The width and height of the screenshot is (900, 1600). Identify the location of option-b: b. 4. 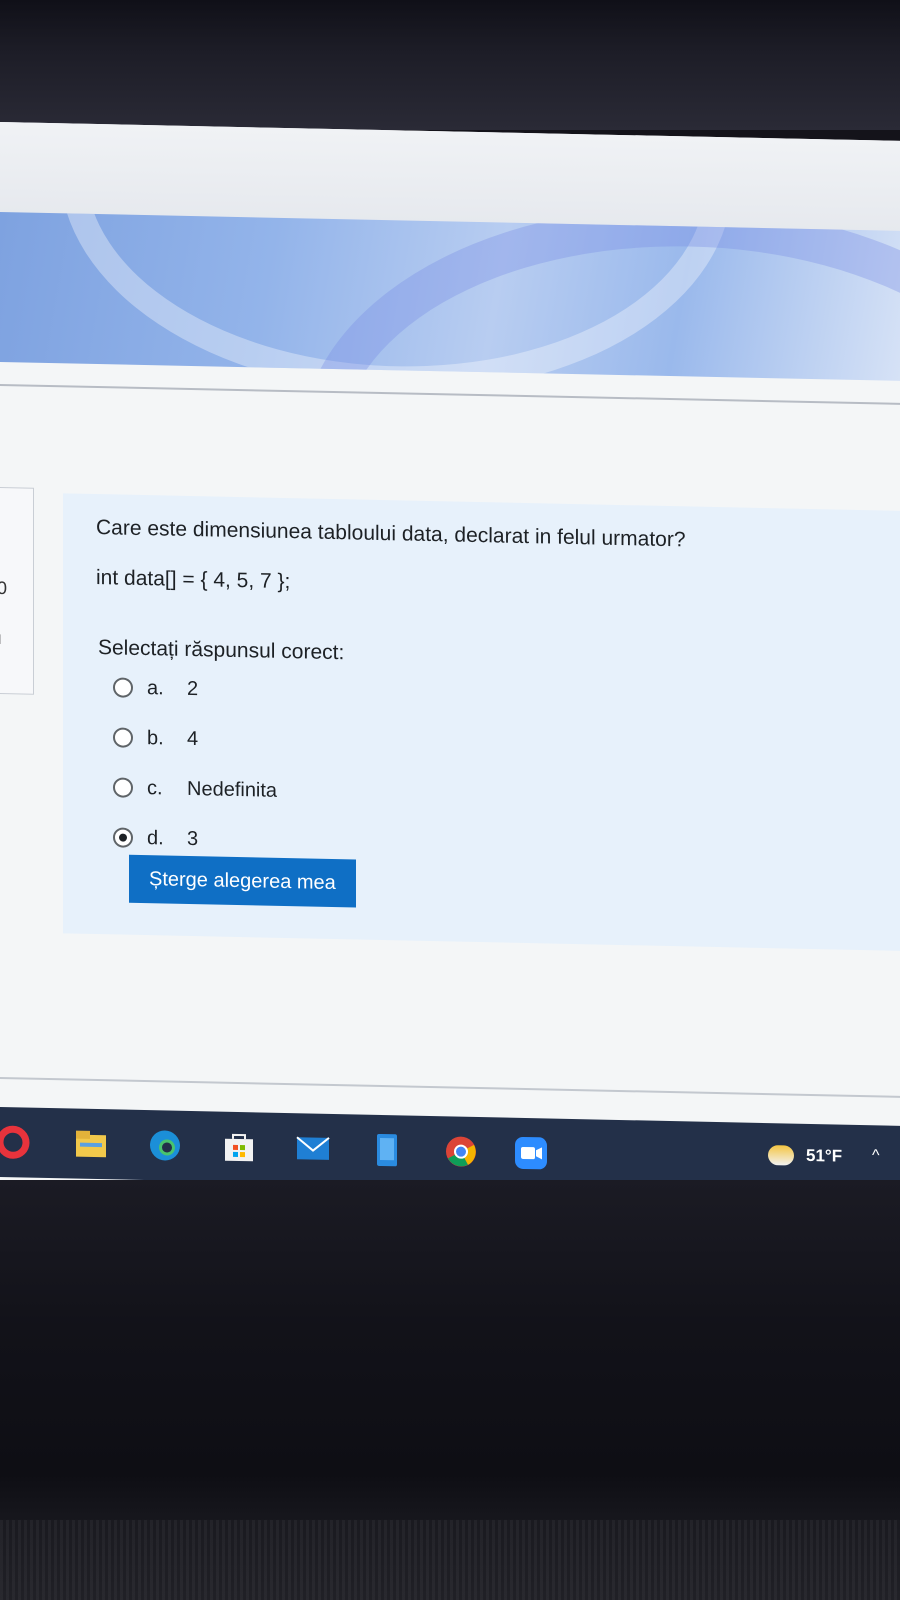
(155, 738).